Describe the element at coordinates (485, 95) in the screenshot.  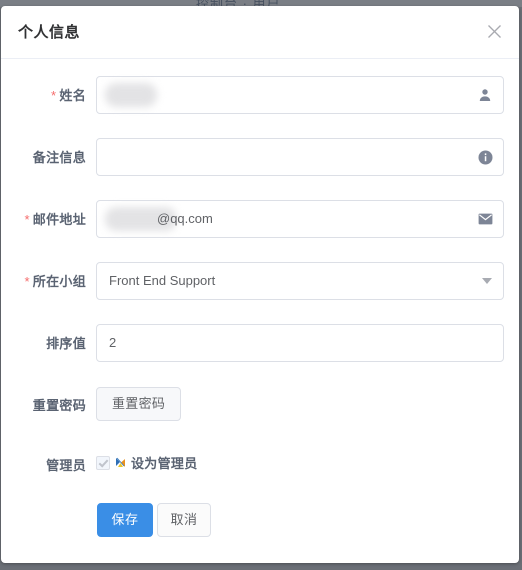
I see `user-icon` at that location.